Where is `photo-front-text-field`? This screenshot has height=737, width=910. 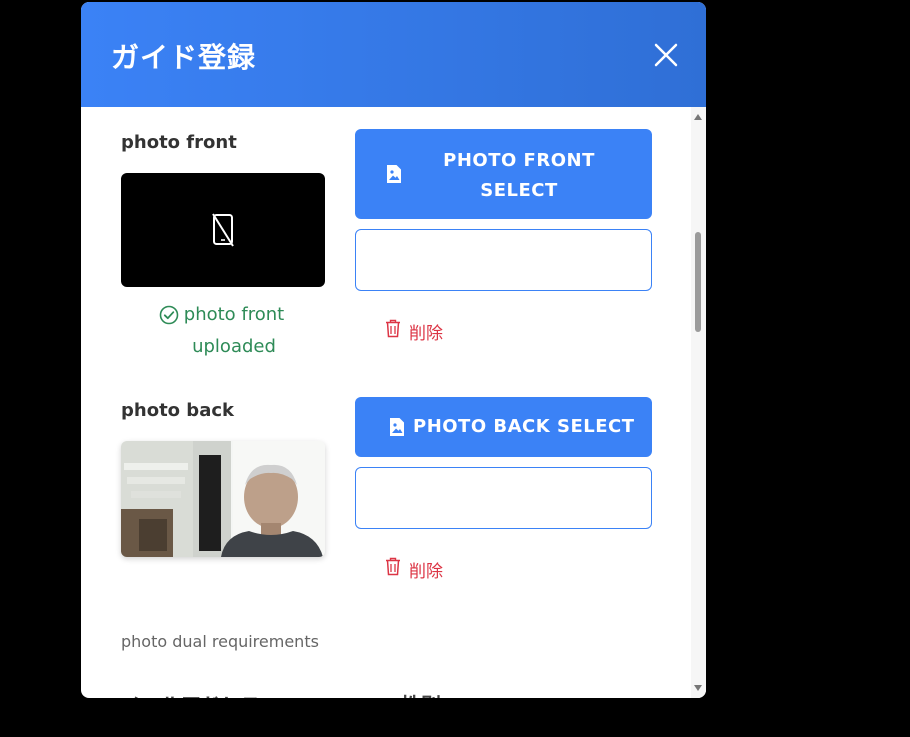 photo-front-text-field is located at coordinates (503, 260).